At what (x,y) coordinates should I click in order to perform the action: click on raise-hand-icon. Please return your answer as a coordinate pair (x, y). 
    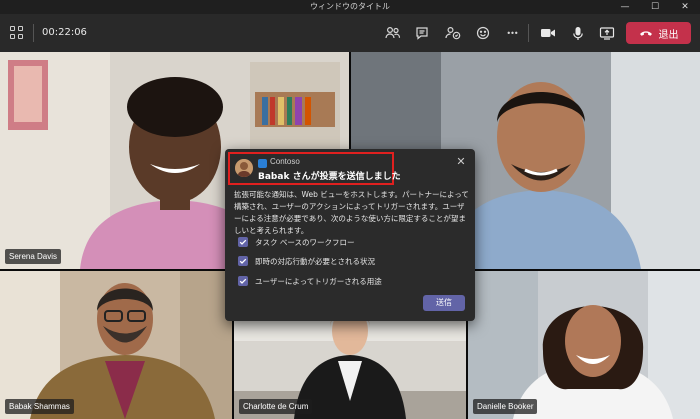
    Looking at the image, I should click on (453, 33).